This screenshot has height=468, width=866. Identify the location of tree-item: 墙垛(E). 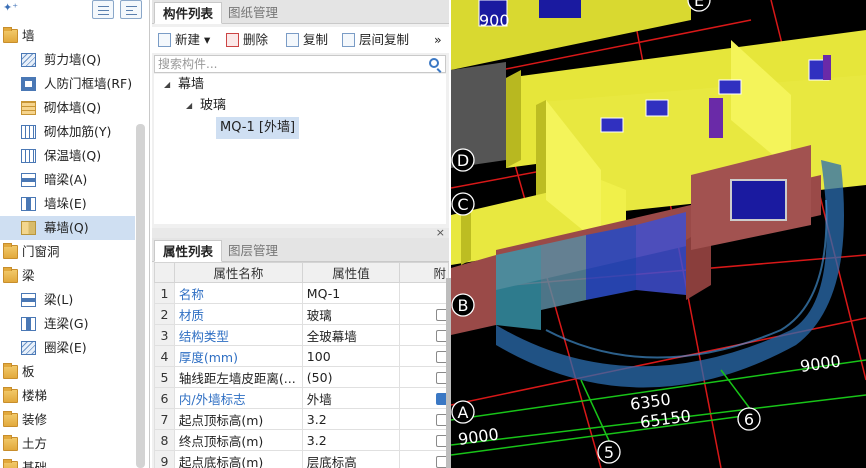
(67, 204).